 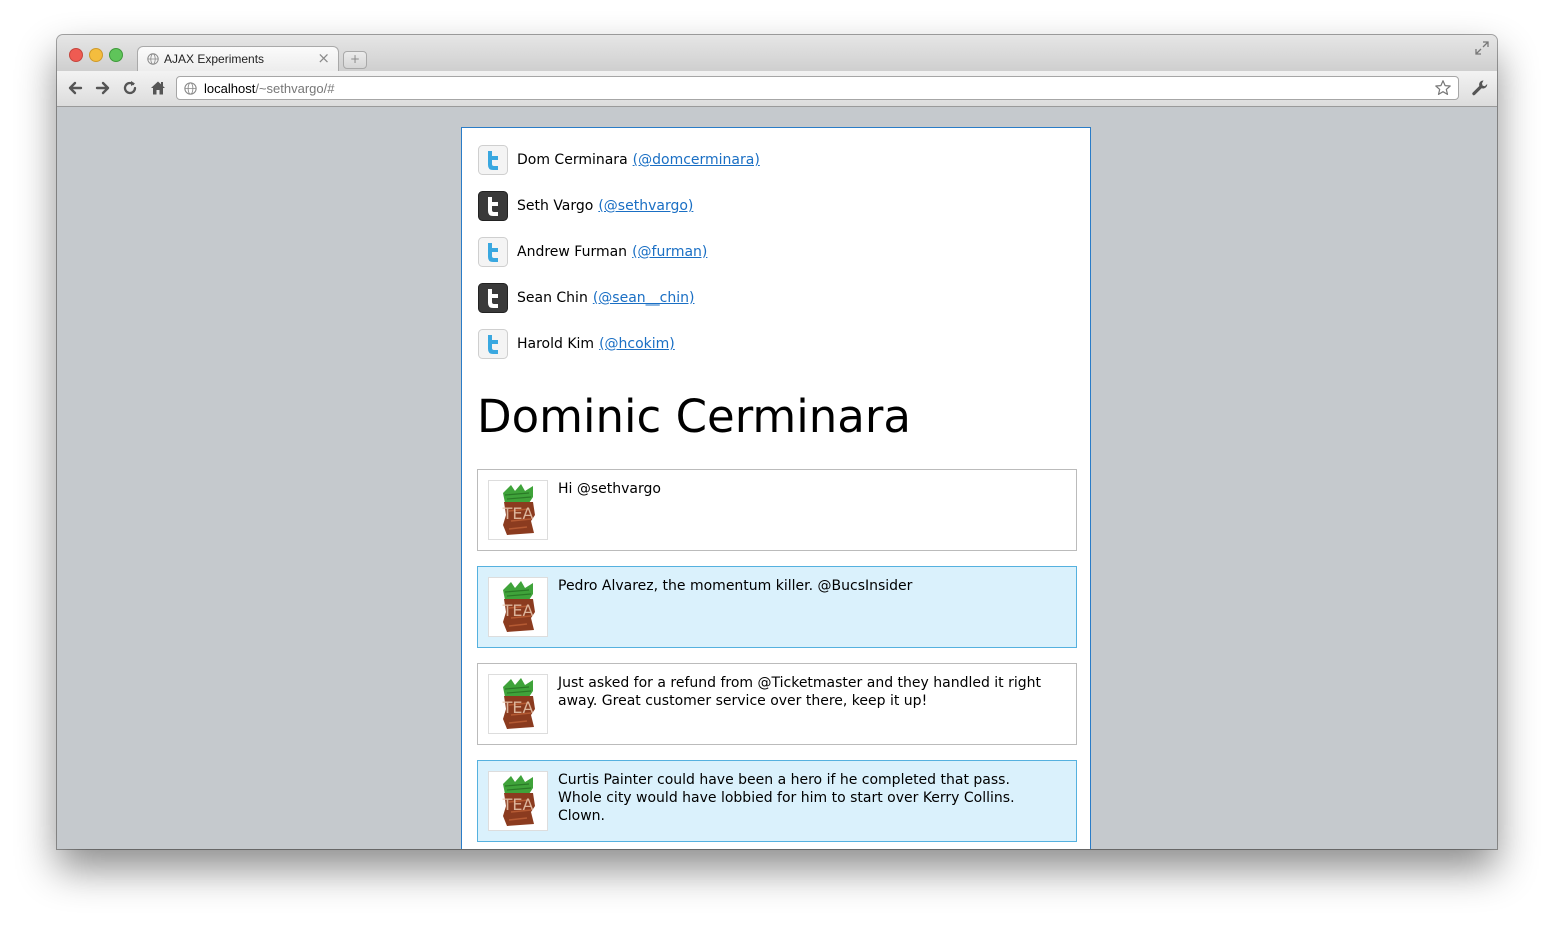 I want to click on close-window-button, so click(x=76, y=55).